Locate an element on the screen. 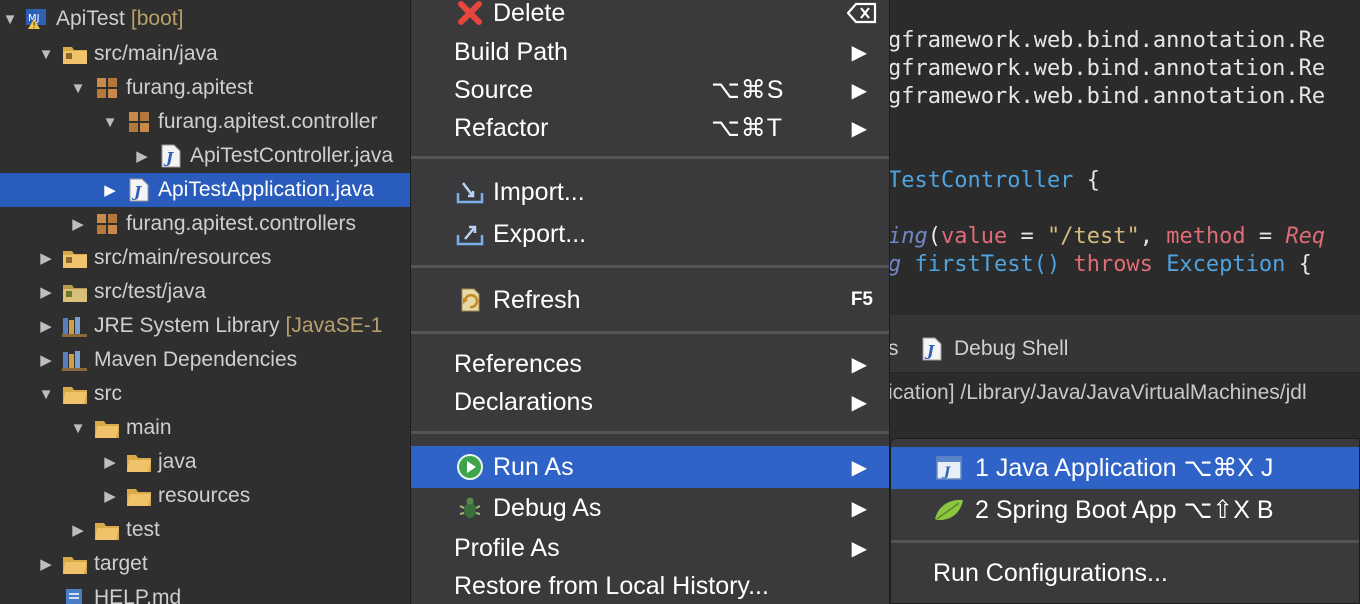 The image size is (1360, 604). menu-item-profile-as: Profile As ▶ is located at coordinates (650, 548).